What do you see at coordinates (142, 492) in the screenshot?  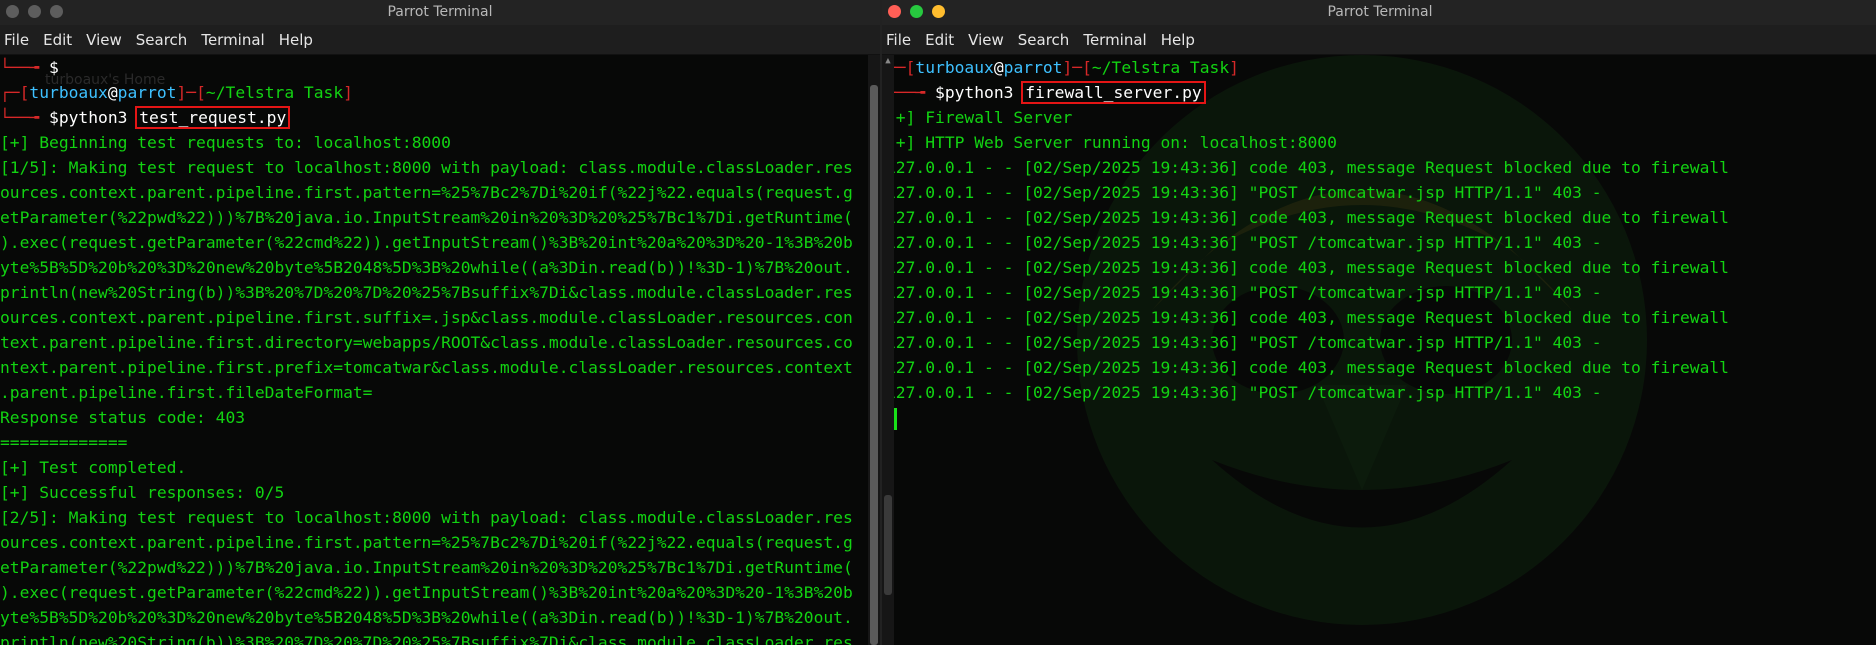 I see `output-line: [+] Successful responses: 0/5` at bounding box center [142, 492].